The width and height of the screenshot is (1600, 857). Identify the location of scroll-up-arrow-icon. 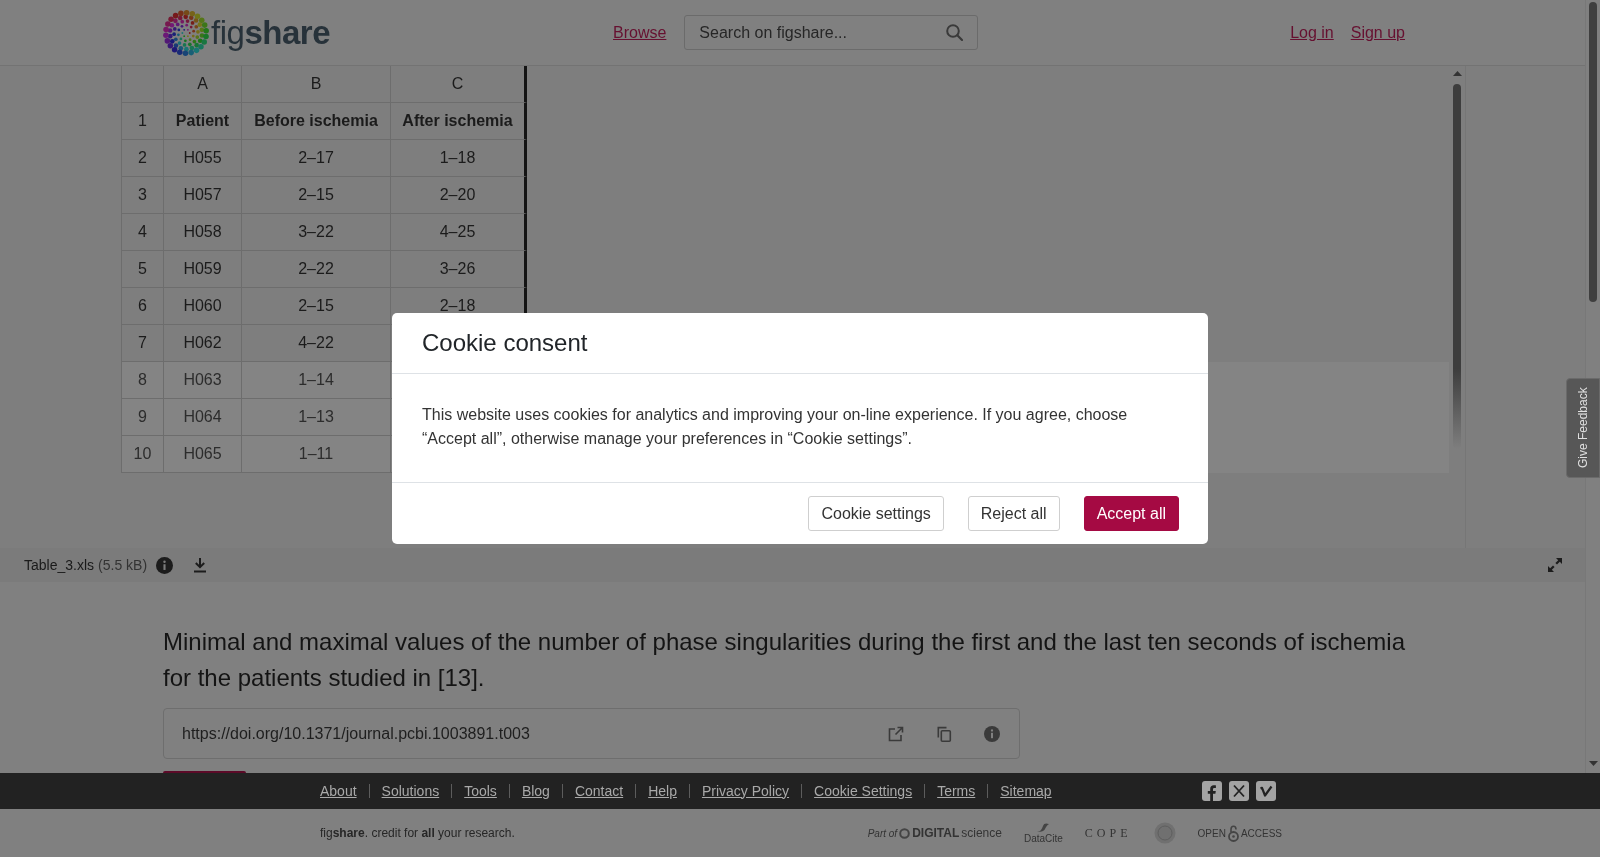
(1457, 73).